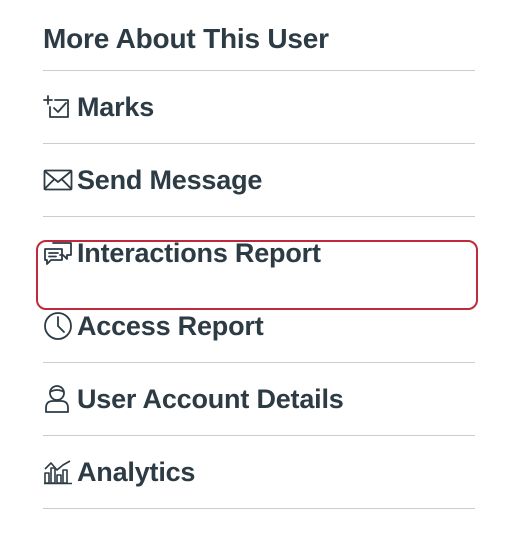  Describe the element at coordinates (199, 253) in the screenshot. I see `interactions-report-label: Interactions Report` at that location.